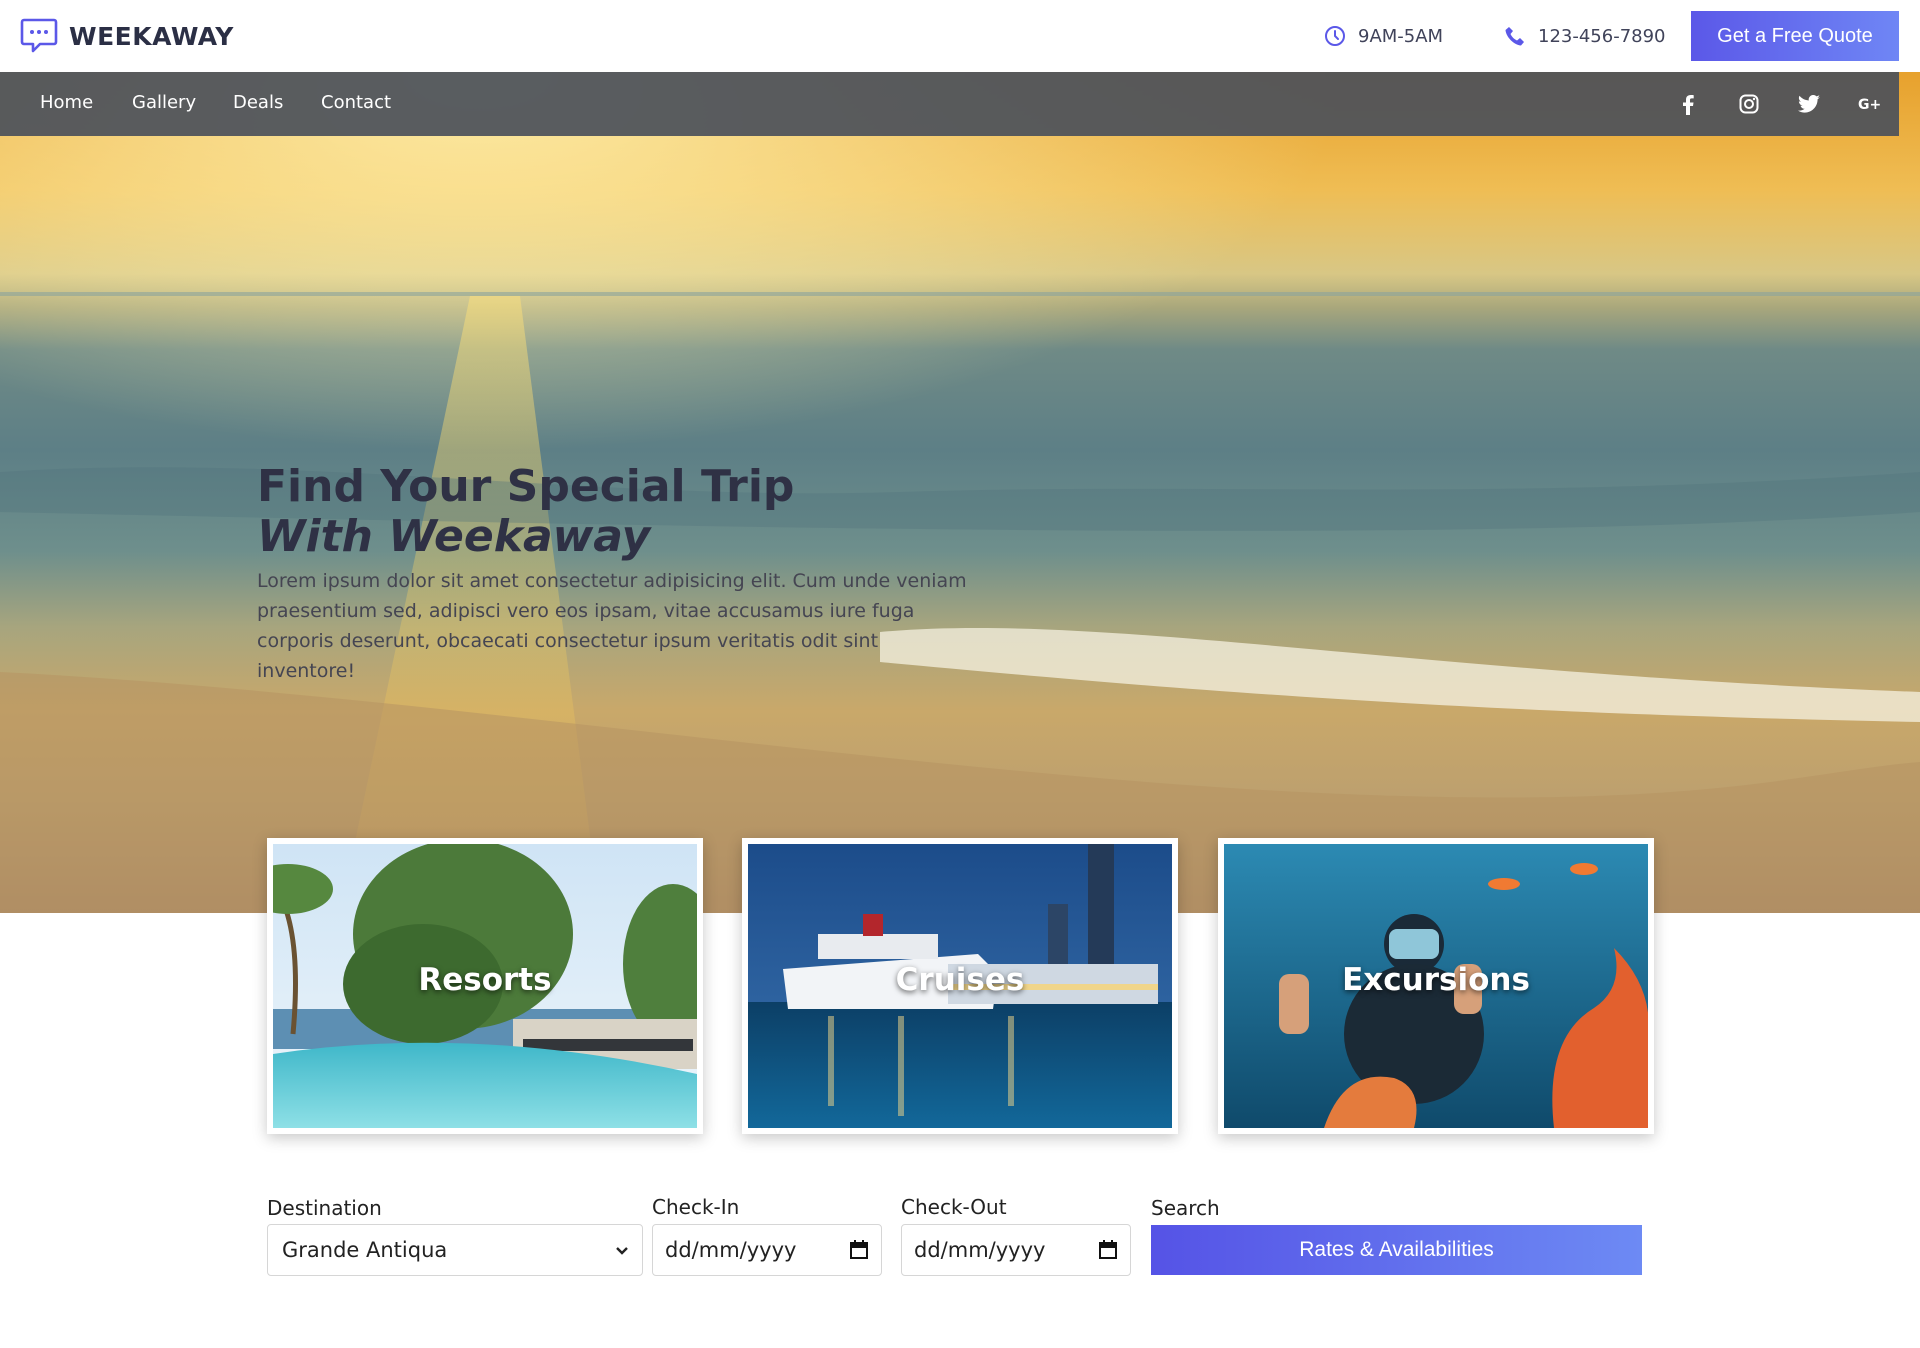 The width and height of the screenshot is (1920, 1348). Describe the element at coordinates (1688, 104) in the screenshot. I see `facebook-icon` at that location.